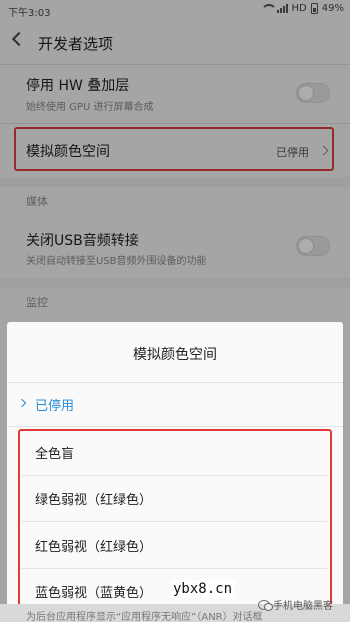 The width and height of the screenshot is (350, 622). Describe the element at coordinates (303, 606) in the screenshot. I see `brand-name: 手机电脑黑客` at that location.